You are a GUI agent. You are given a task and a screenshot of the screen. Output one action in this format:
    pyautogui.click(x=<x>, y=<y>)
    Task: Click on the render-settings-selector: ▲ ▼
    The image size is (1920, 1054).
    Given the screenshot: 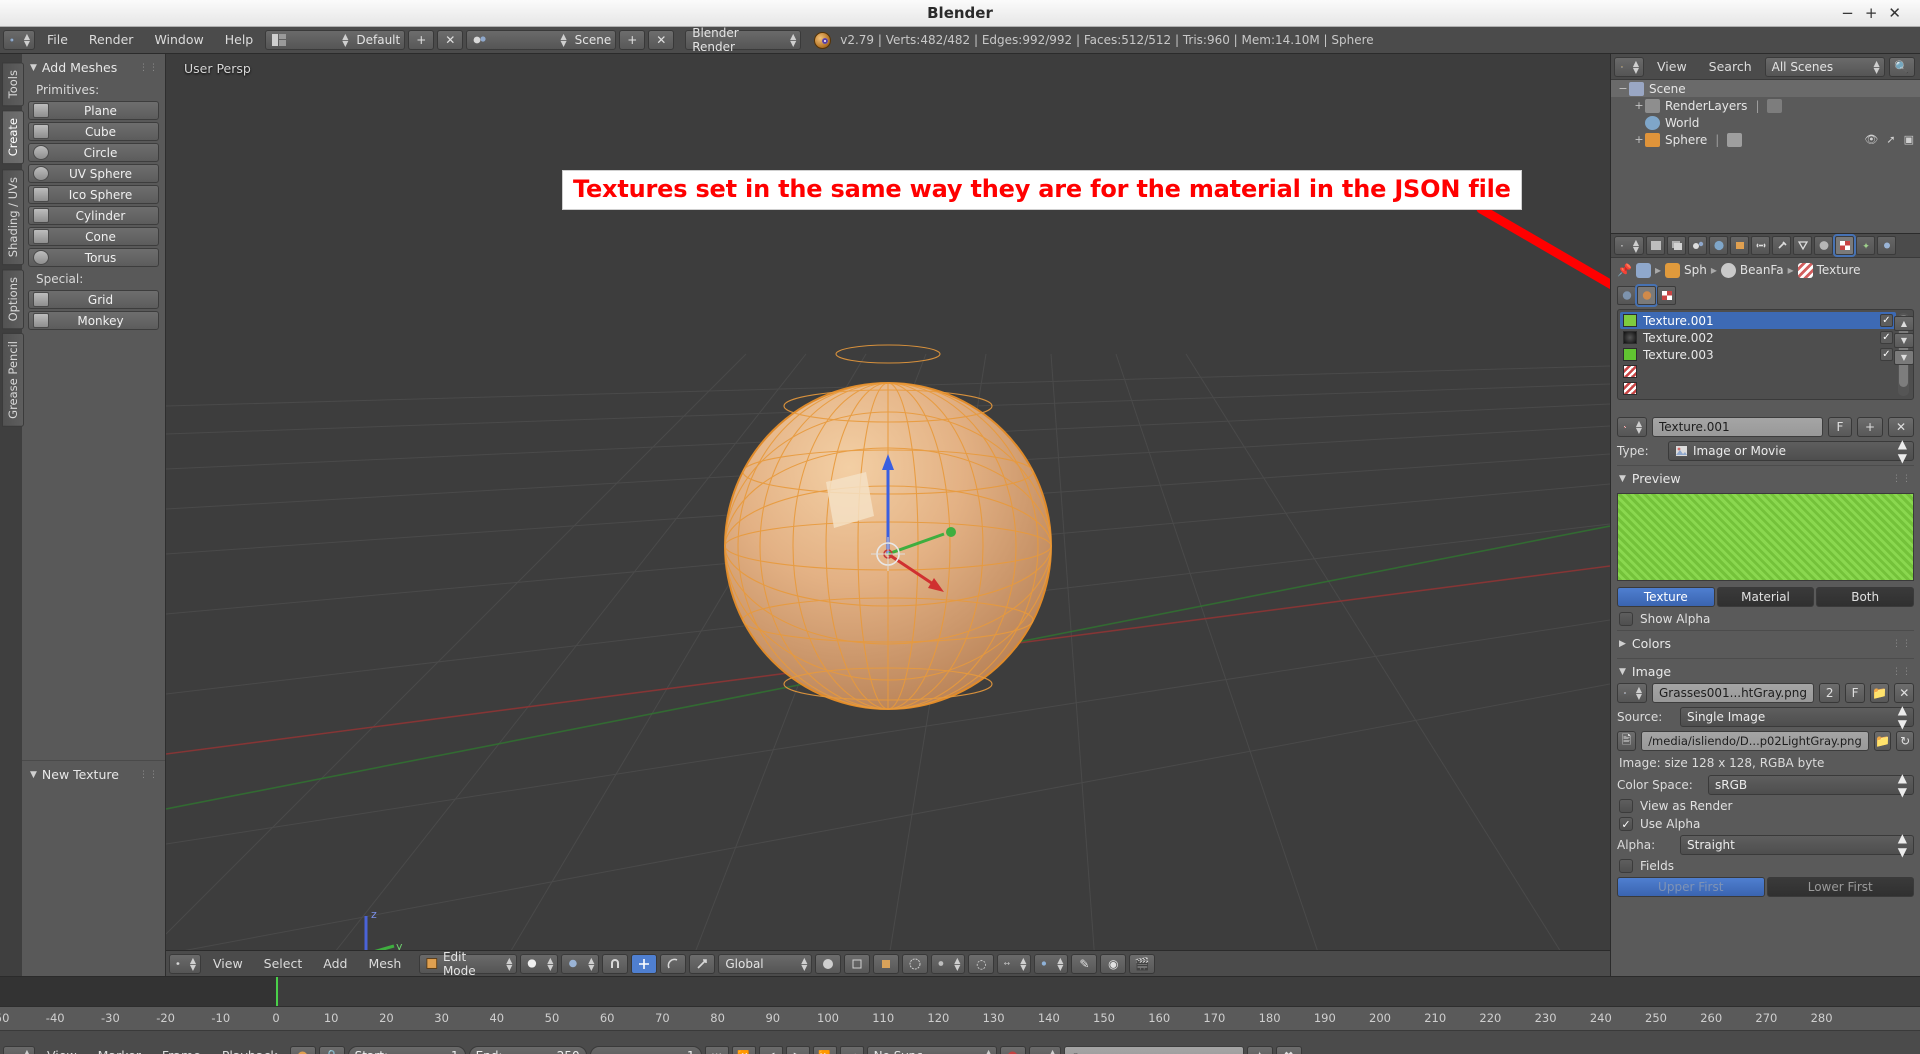 What is the action you would take?
    pyautogui.click(x=1051, y=963)
    